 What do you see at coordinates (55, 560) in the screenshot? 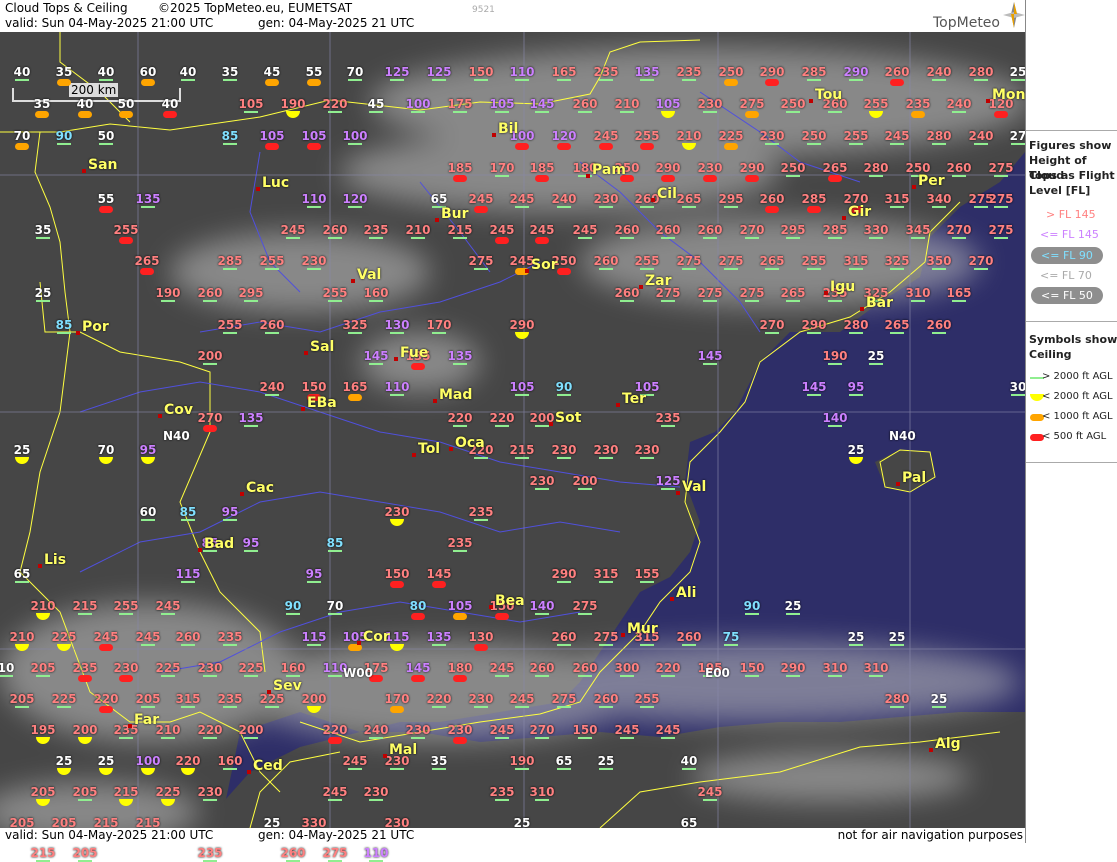
I see `city-label: Lis` at bounding box center [55, 560].